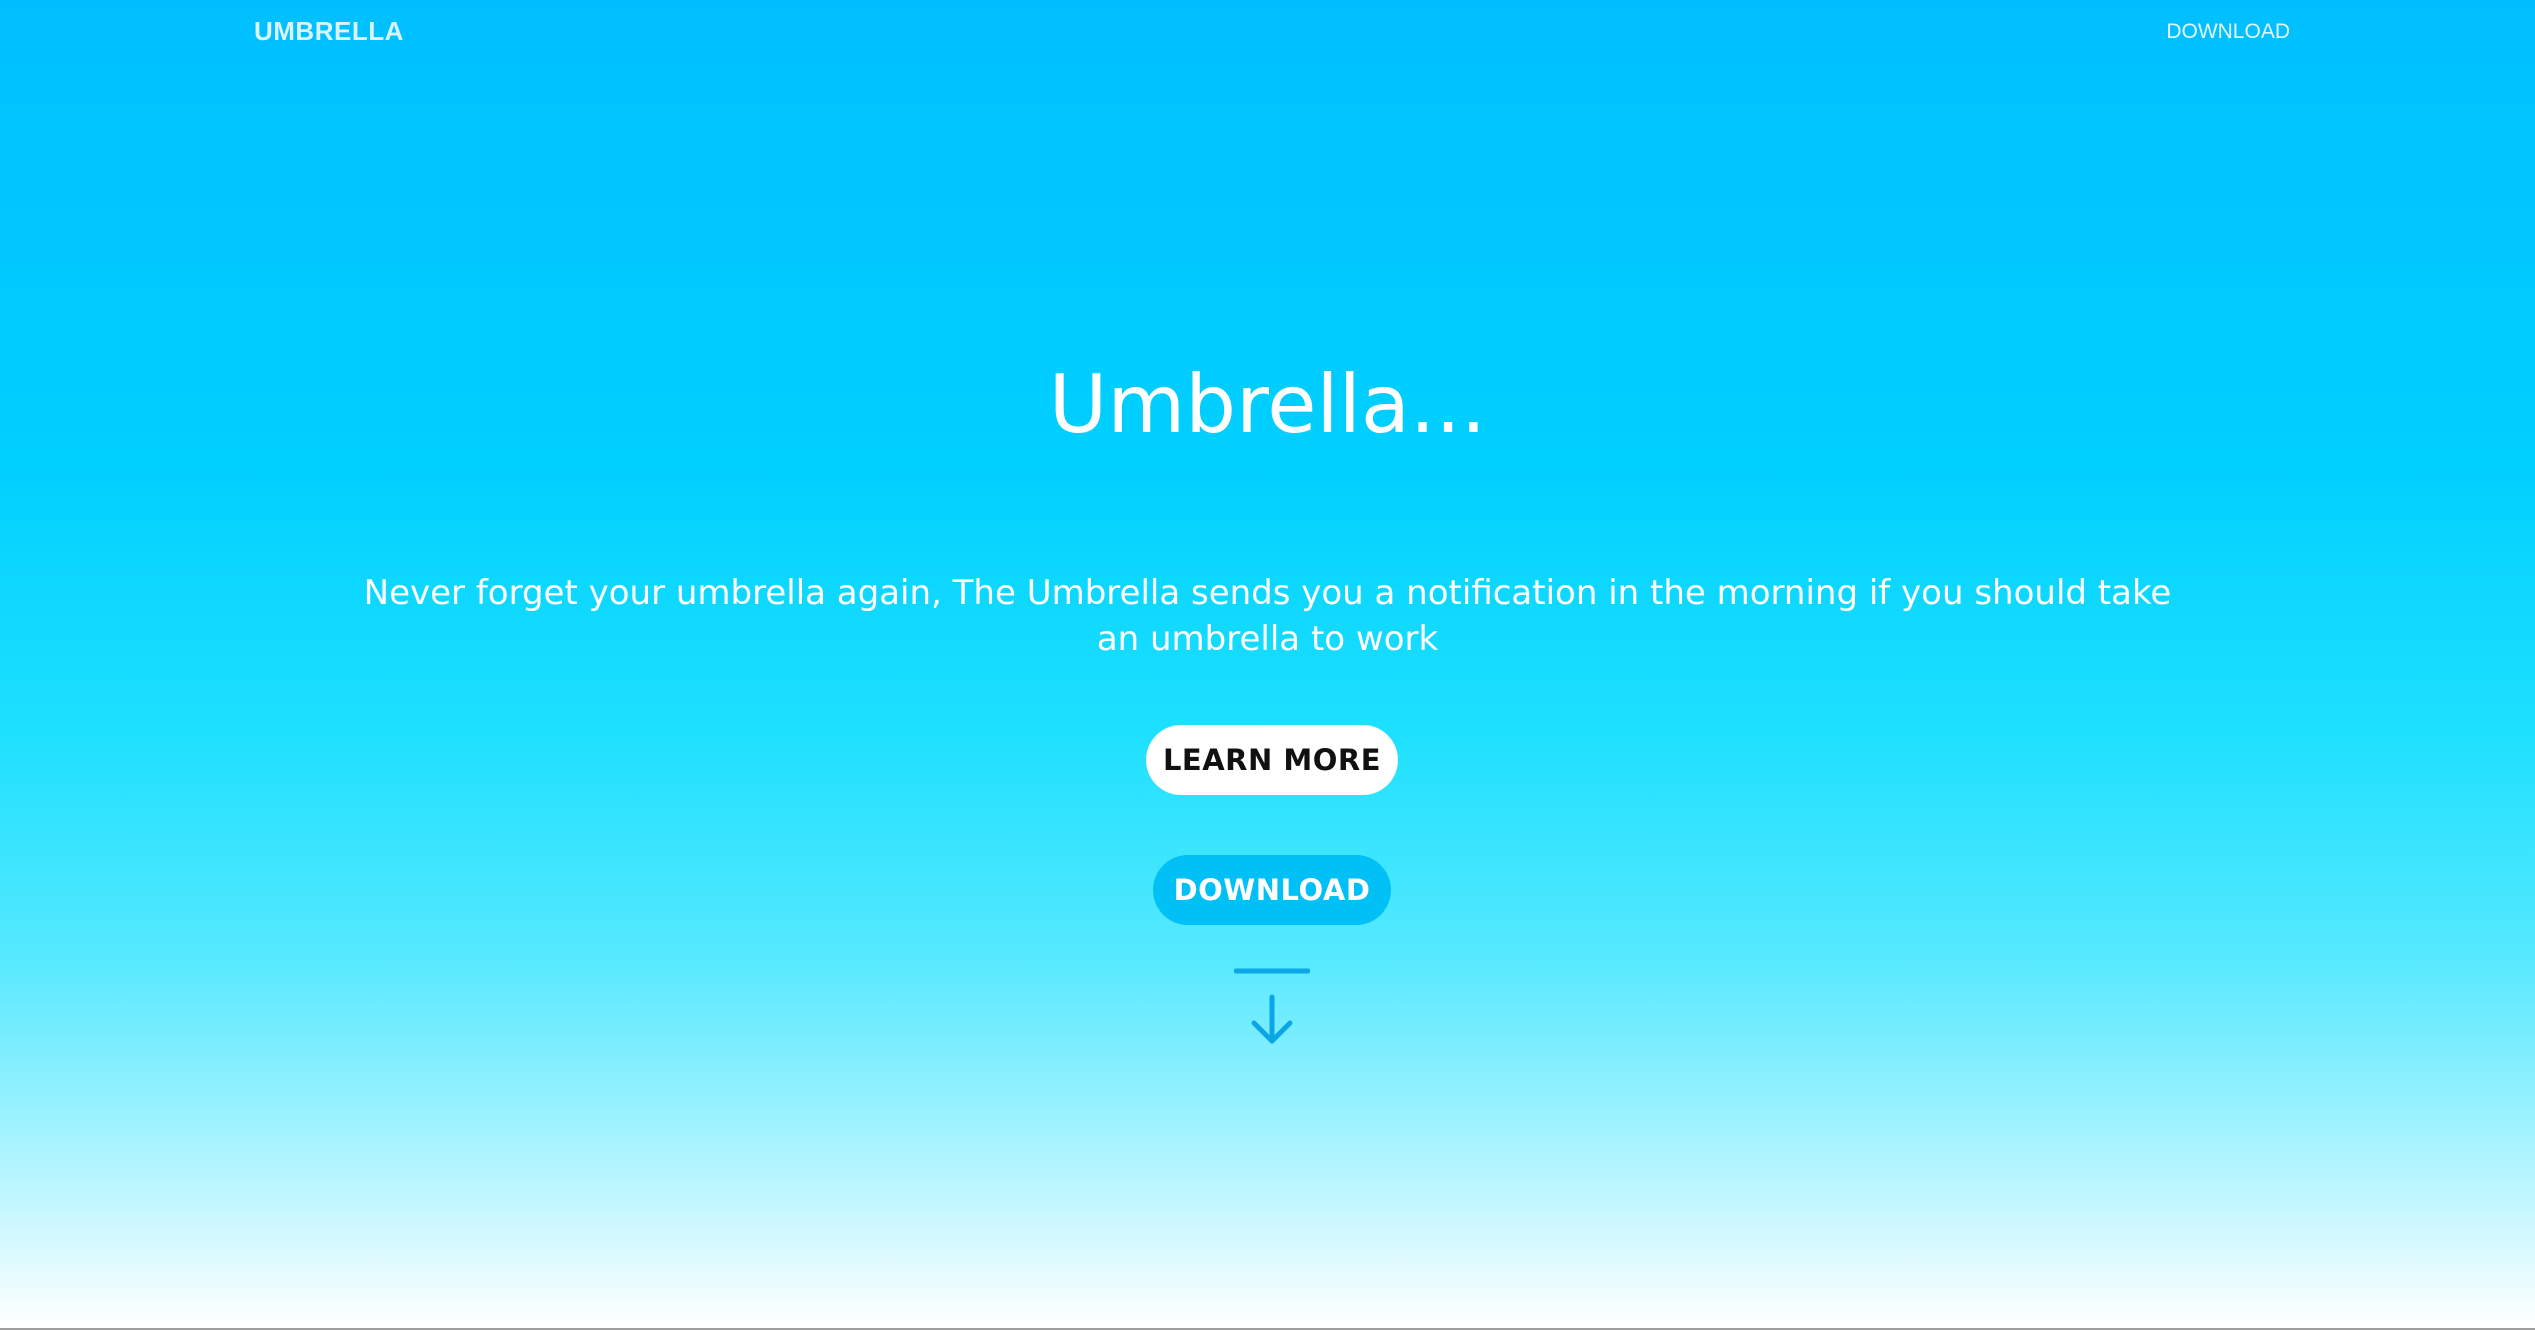 Image resolution: width=2535 pixels, height=1330 pixels. What do you see at coordinates (1272, 890) in the screenshot?
I see `download-button: DOWNLOAD` at bounding box center [1272, 890].